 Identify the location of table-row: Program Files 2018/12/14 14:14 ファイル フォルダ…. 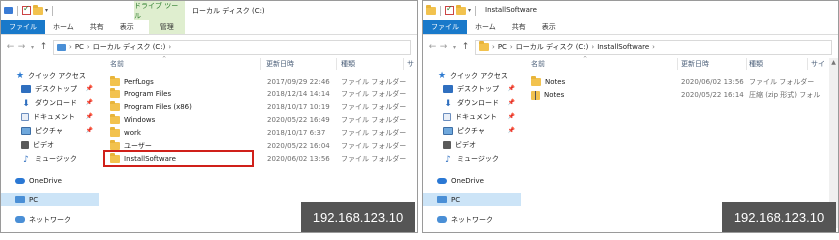
(260, 94).